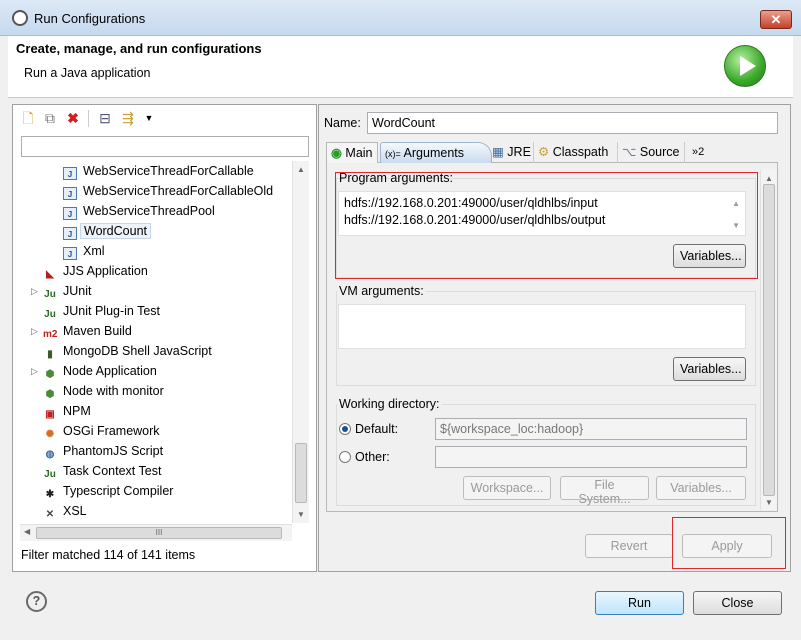  I want to click on osgi-icon: ✺, so click(50, 434).